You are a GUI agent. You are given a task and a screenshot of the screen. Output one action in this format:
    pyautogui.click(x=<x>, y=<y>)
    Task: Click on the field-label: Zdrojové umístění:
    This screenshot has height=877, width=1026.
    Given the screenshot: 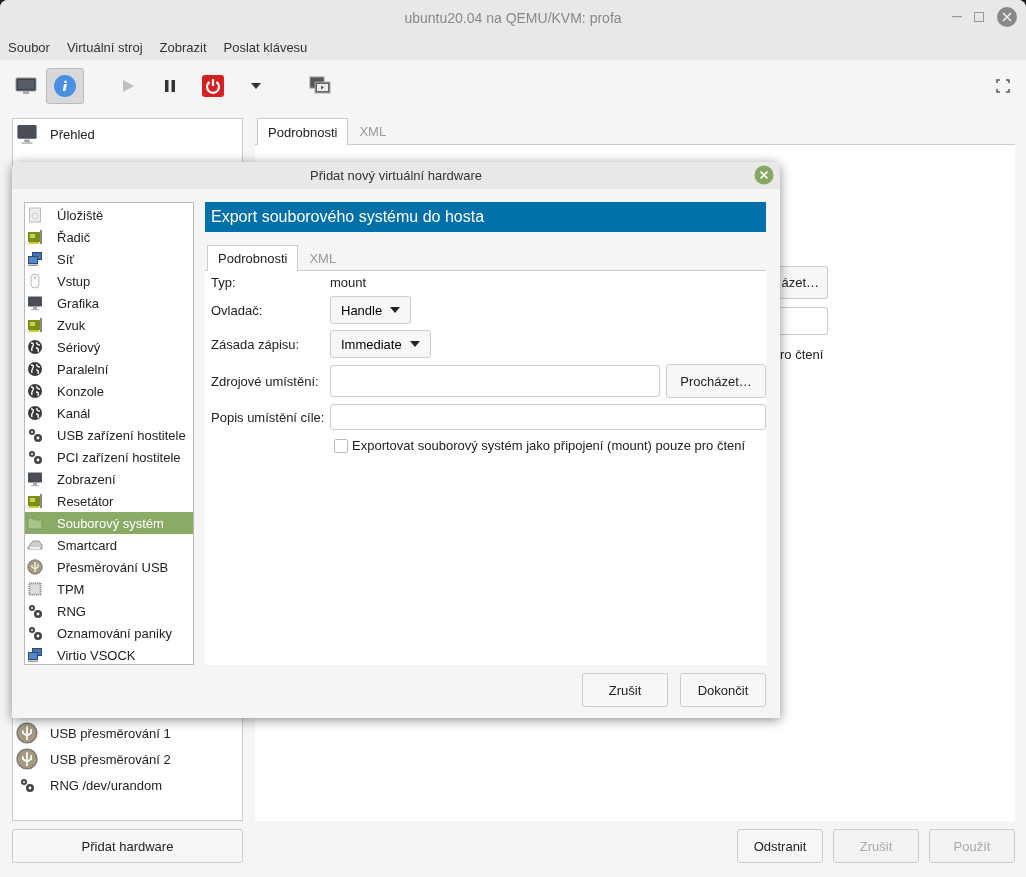 What is the action you would take?
    pyautogui.click(x=265, y=381)
    